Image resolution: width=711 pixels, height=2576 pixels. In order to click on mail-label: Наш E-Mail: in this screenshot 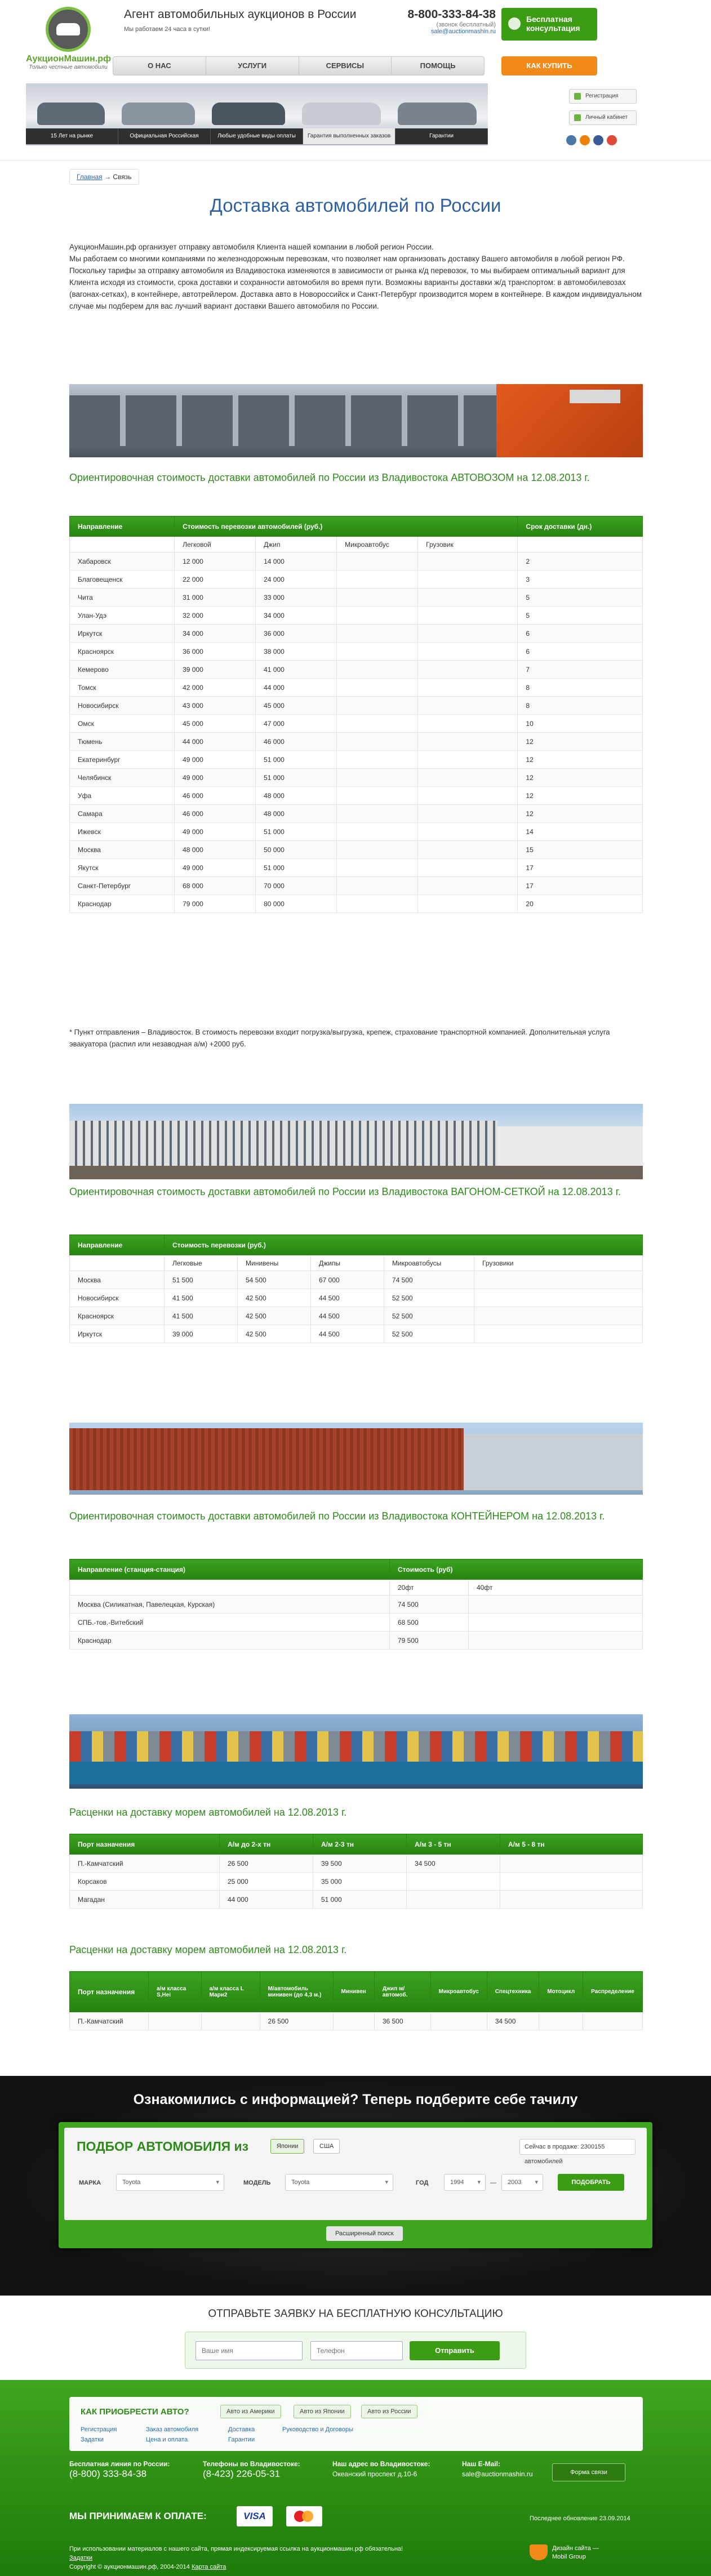, I will do `click(481, 2464)`.